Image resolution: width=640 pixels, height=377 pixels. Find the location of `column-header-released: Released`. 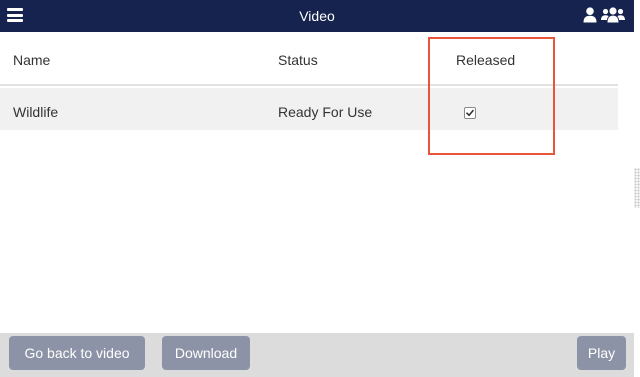

column-header-released: Released is located at coordinates (485, 60).